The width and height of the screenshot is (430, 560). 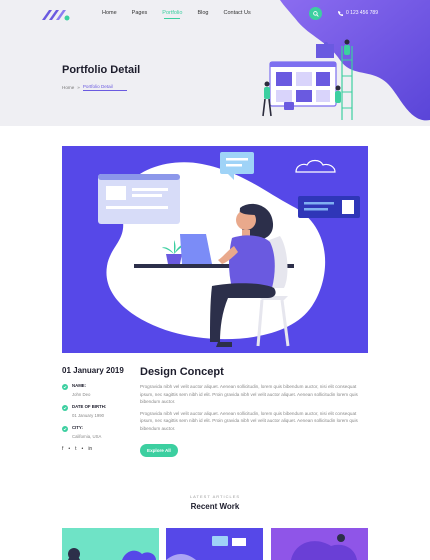 I want to click on meta-label: DATE OF BIRTH:, so click(x=89, y=406).